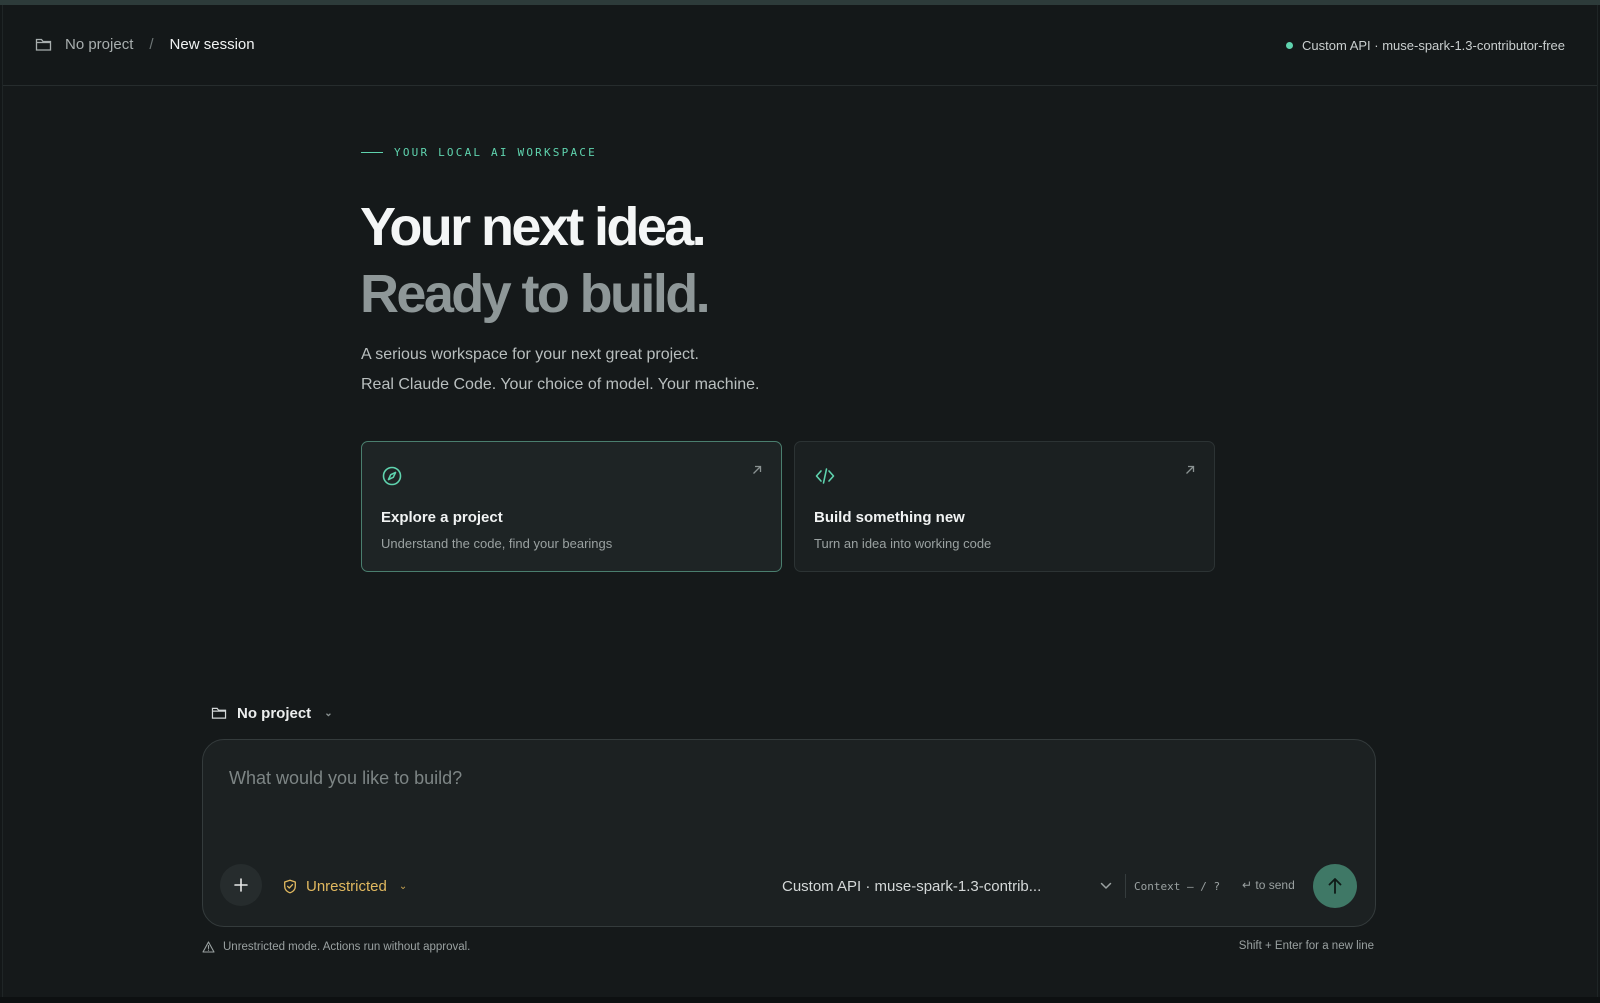 The image size is (1600, 1003). Describe the element at coordinates (889, 517) in the screenshot. I see `card-title: Build something new` at that location.